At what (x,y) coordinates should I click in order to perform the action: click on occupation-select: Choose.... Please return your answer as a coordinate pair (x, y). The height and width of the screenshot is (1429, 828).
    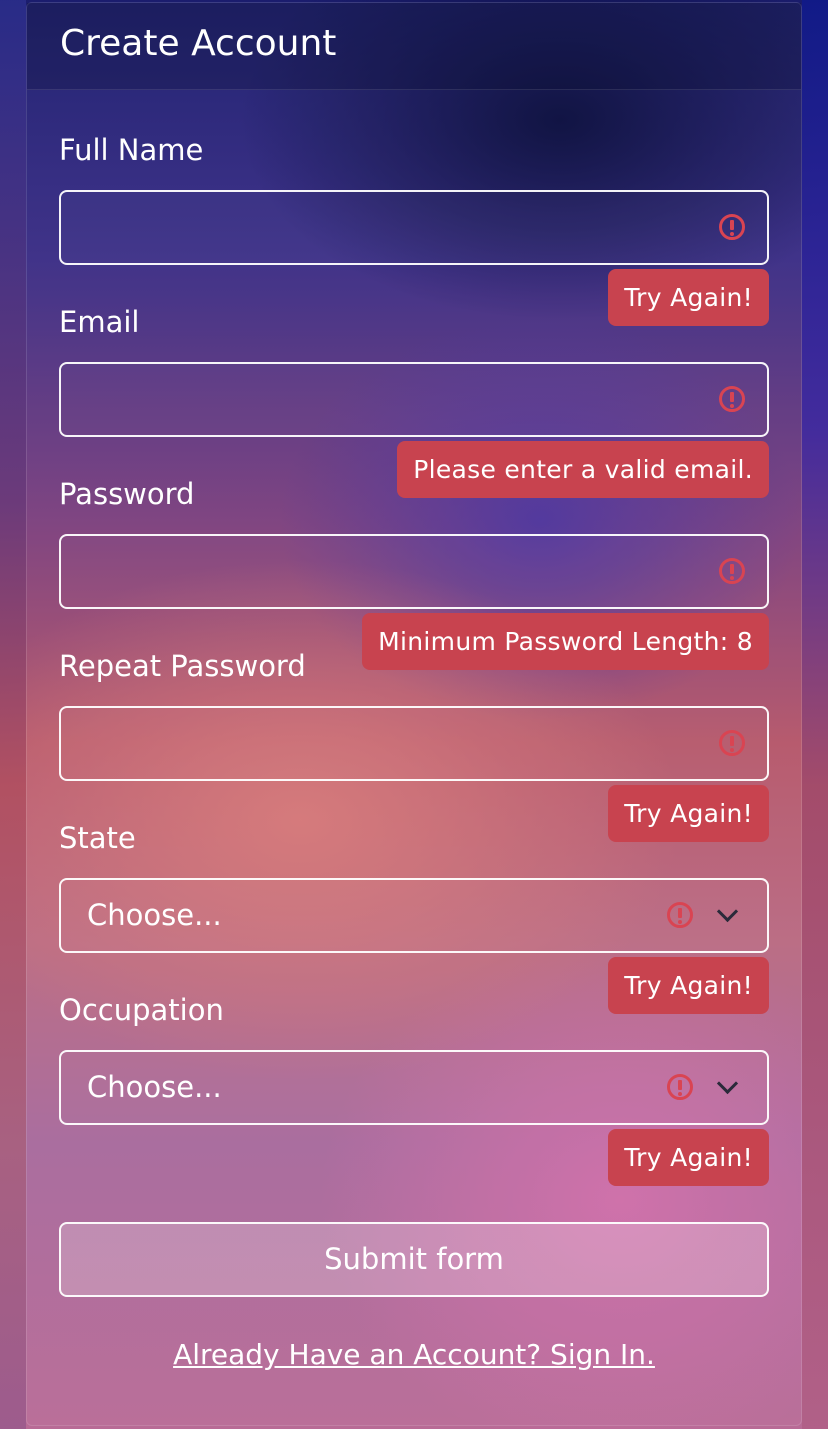
    Looking at the image, I should click on (414, 1087).